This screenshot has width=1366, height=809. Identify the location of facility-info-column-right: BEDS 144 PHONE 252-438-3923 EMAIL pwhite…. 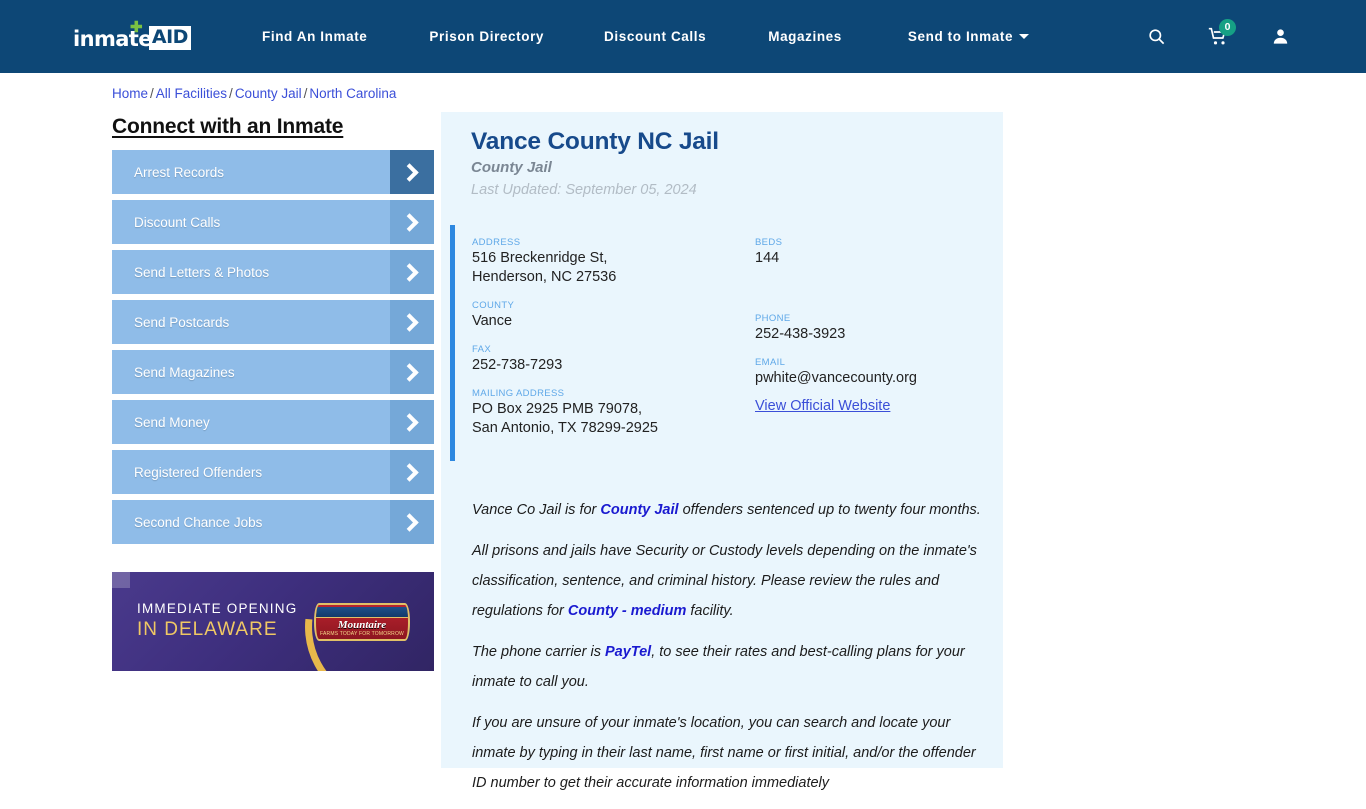
(870, 325).